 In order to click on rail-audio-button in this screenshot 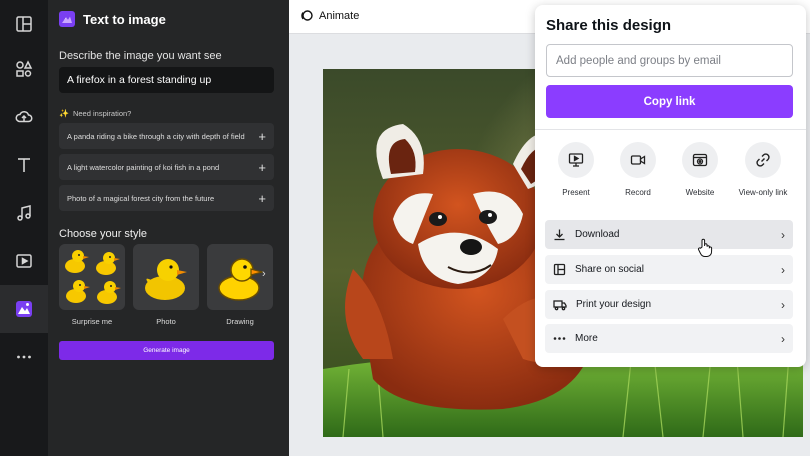, I will do `click(24, 213)`.